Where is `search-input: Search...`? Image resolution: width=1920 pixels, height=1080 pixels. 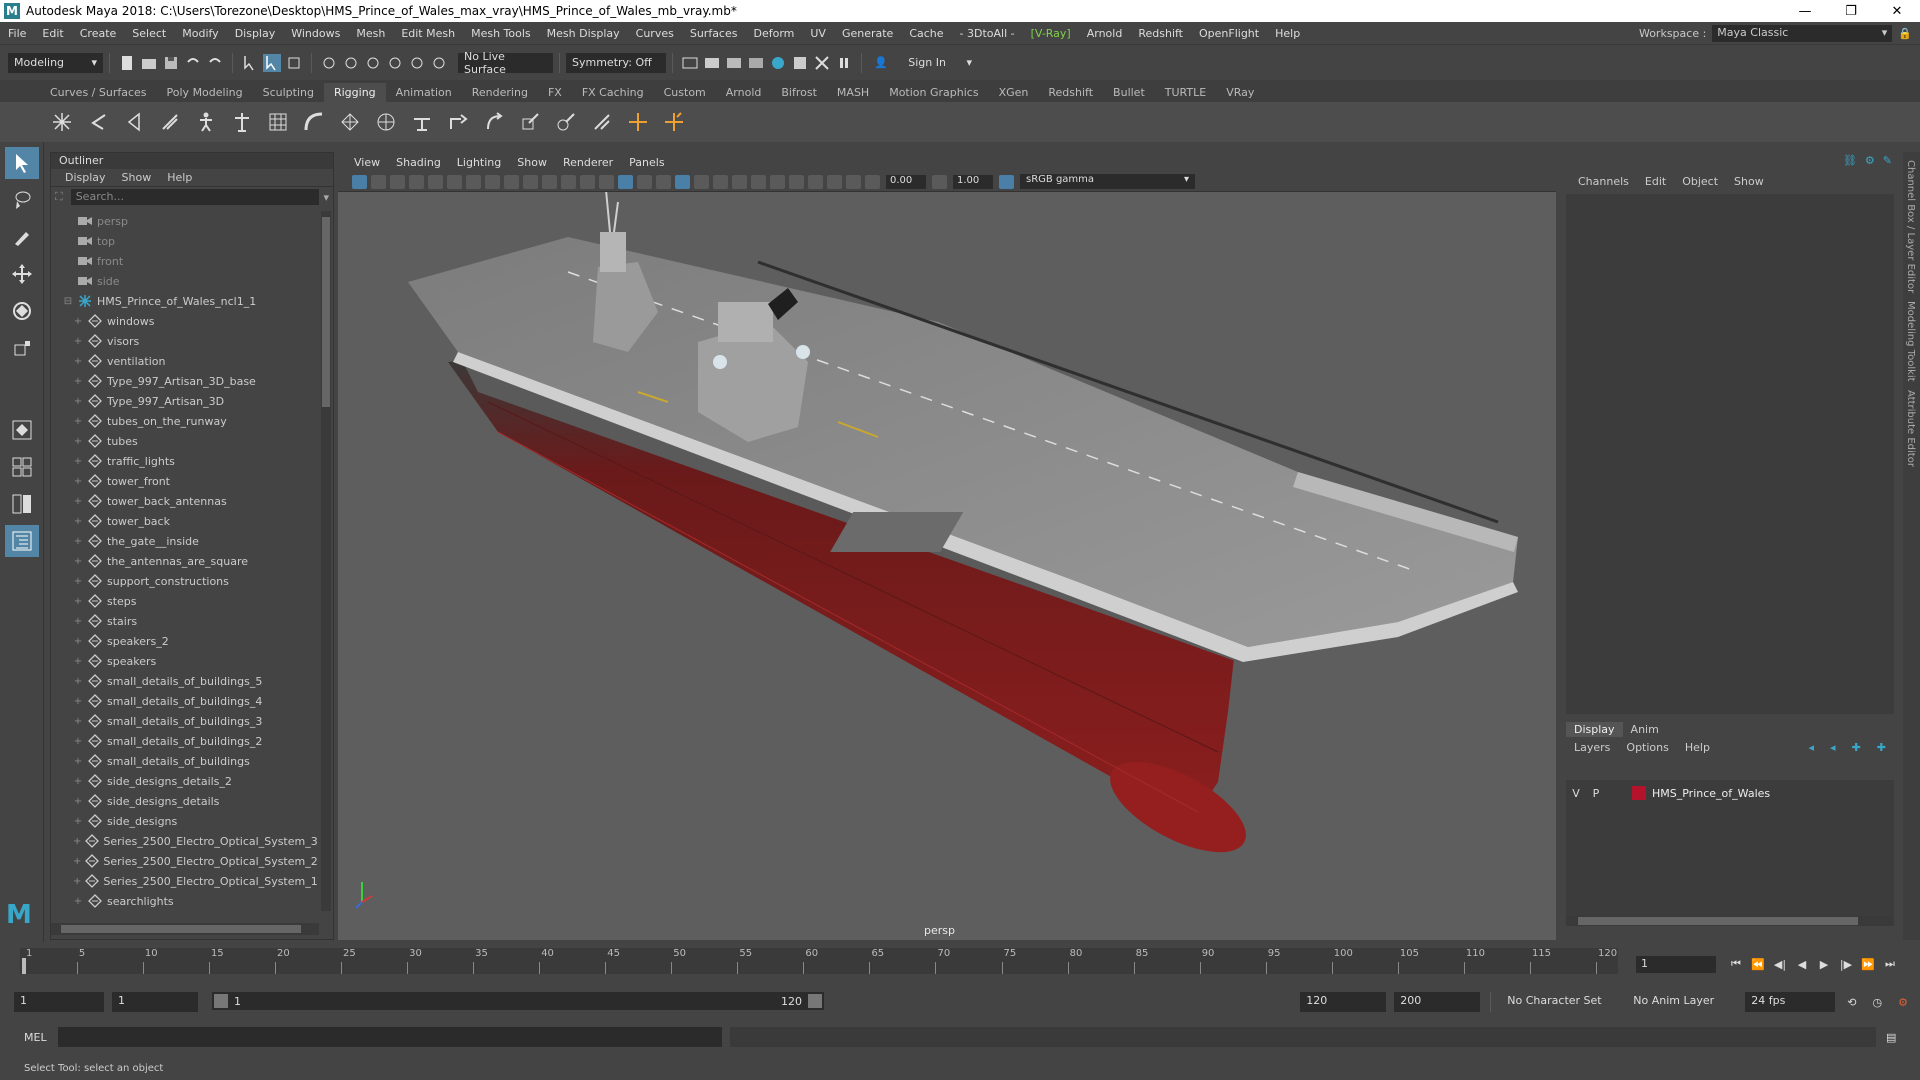
search-input: Search... is located at coordinates (195, 197).